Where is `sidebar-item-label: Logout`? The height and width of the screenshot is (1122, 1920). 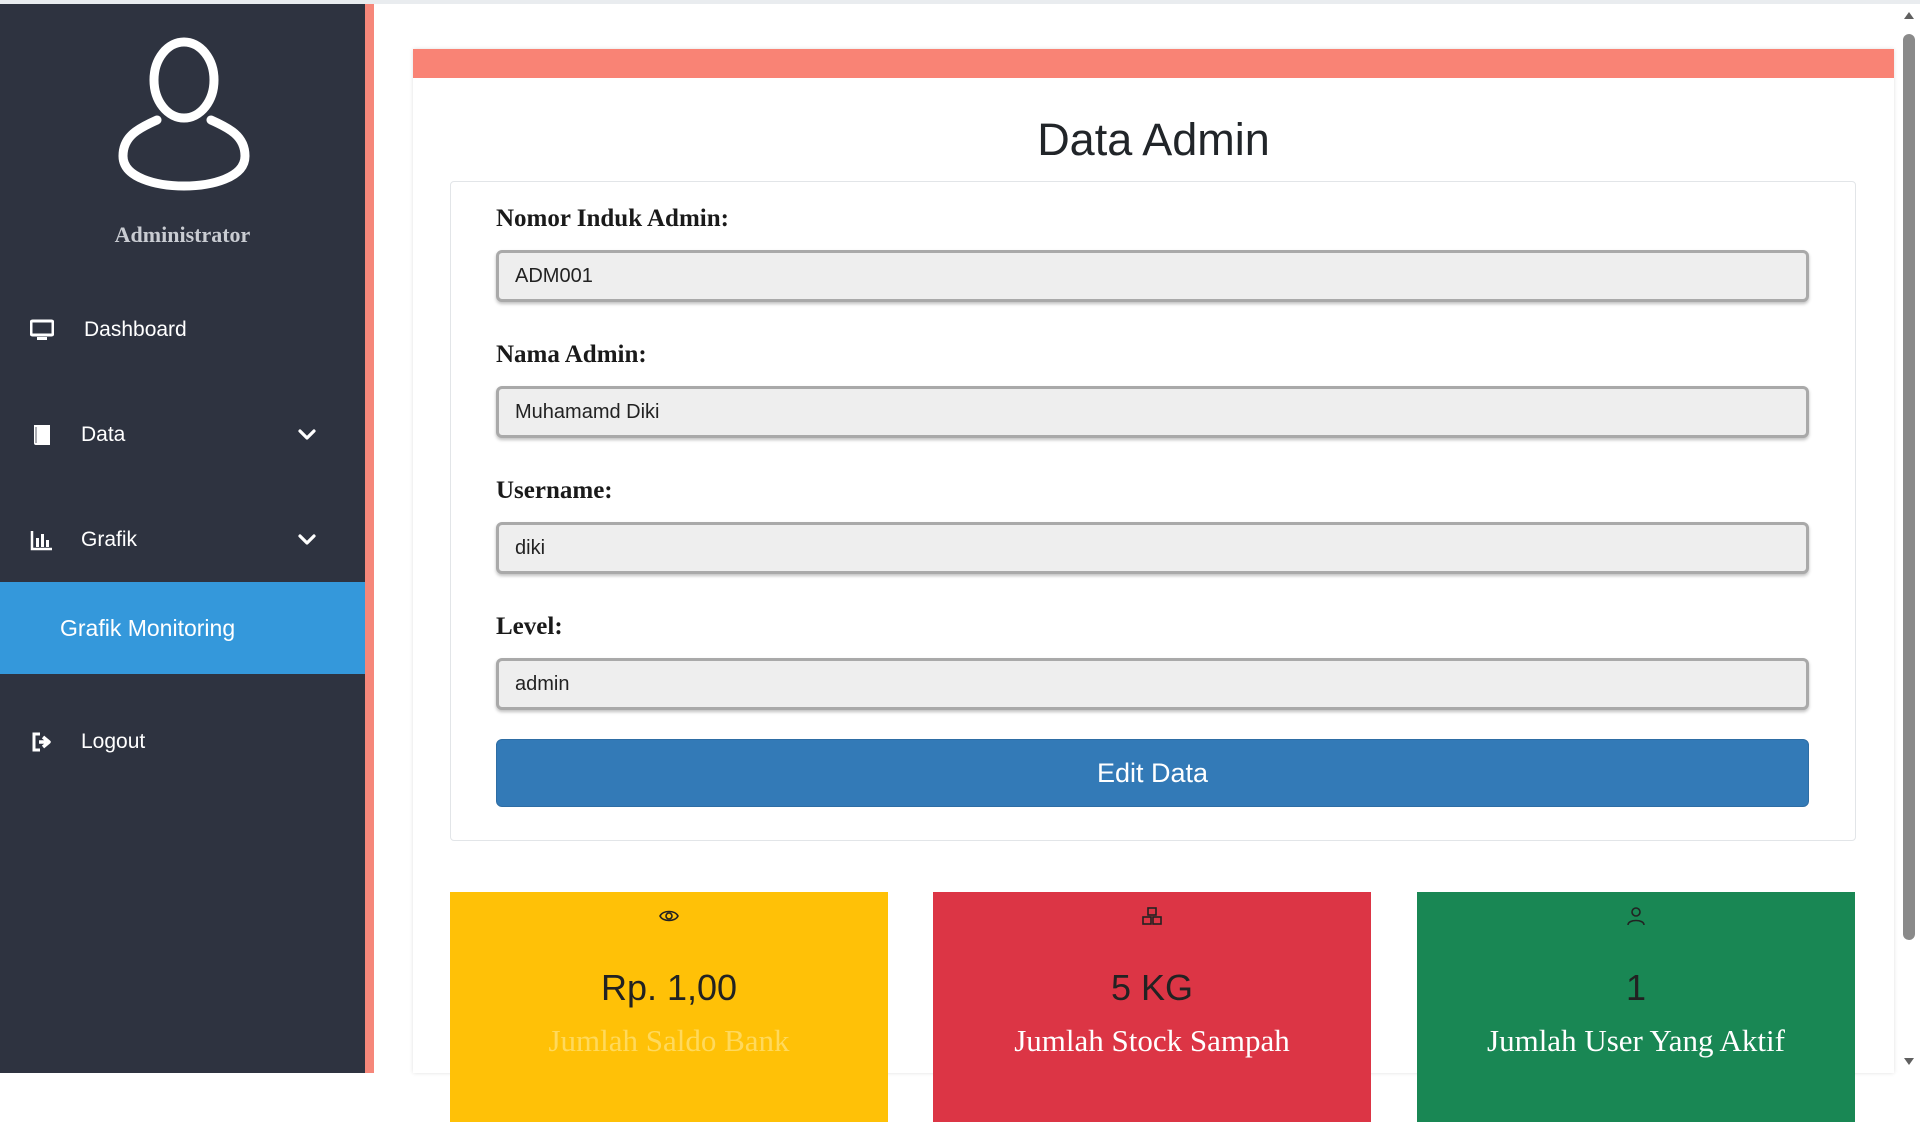 sidebar-item-label: Logout is located at coordinates (113, 741).